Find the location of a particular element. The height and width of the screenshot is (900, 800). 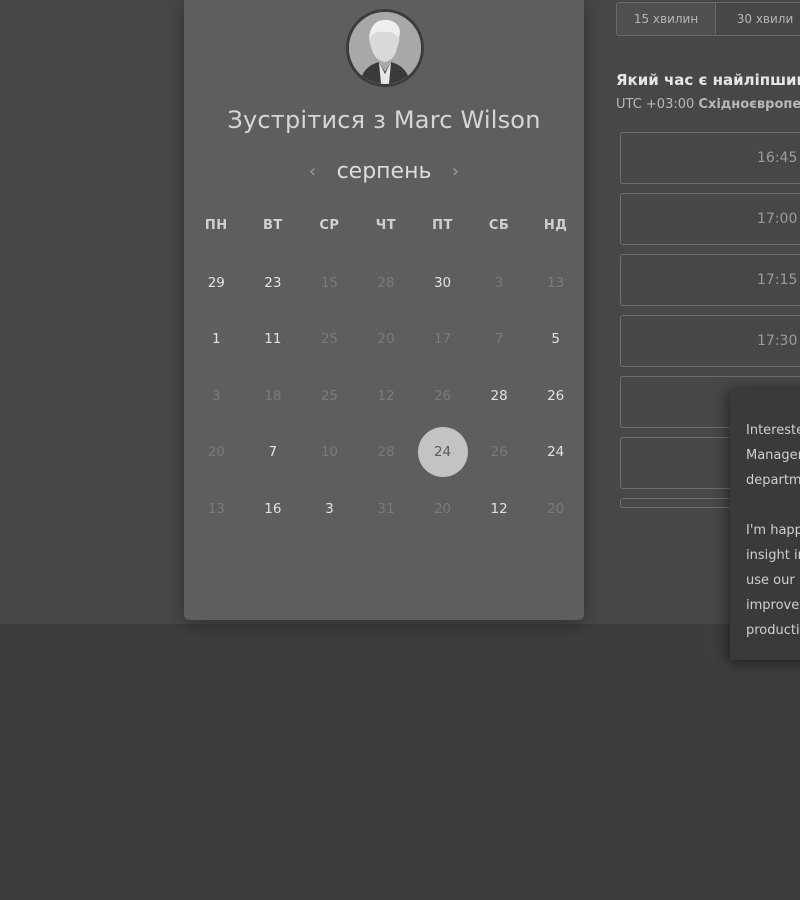

info-line: improver is located at coordinates (773, 605).